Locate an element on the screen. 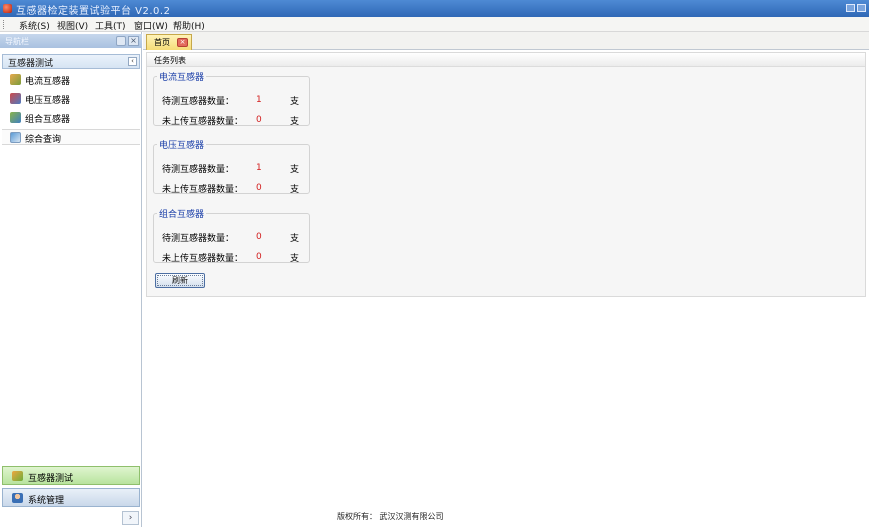 The width and height of the screenshot is (869, 527). nav-item-query: 综合查询 is located at coordinates (71, 137).